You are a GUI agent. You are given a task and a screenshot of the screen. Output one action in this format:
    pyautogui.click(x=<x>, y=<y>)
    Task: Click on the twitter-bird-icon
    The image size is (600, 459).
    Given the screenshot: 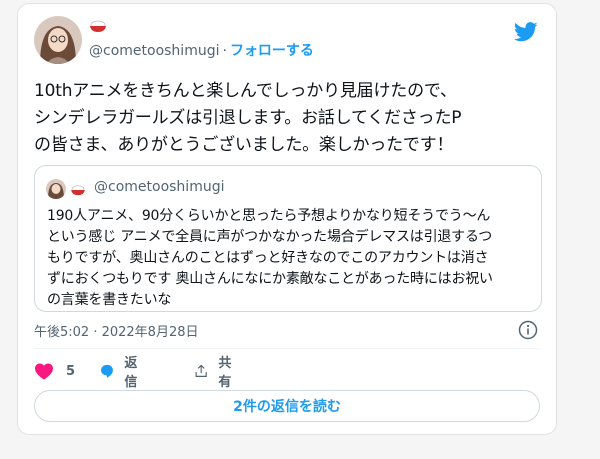 What is the action you would take?
    pyautogui.click(x=525, y=32)
    